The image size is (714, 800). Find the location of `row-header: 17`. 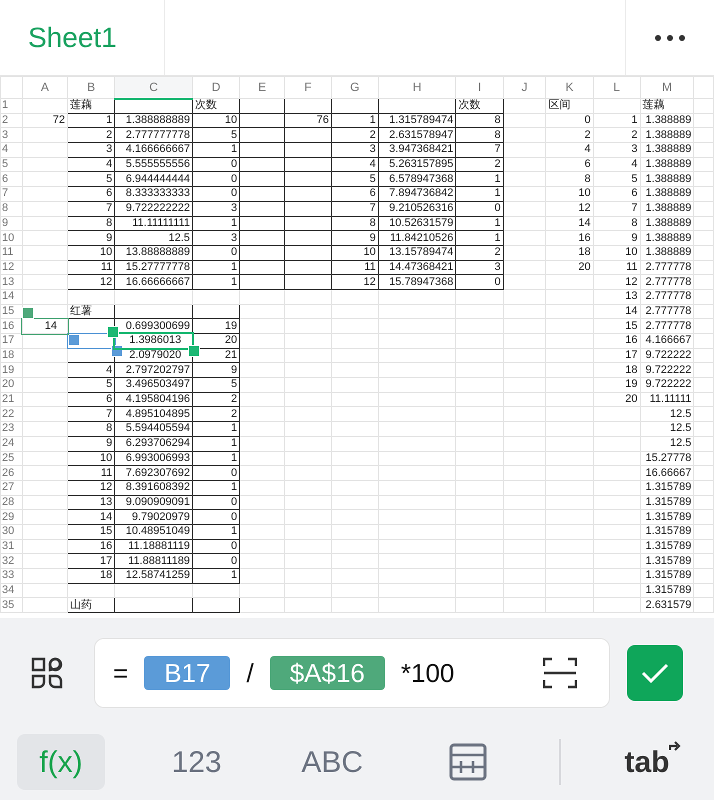

row-header: 17 is located at coordinates (11, 341).